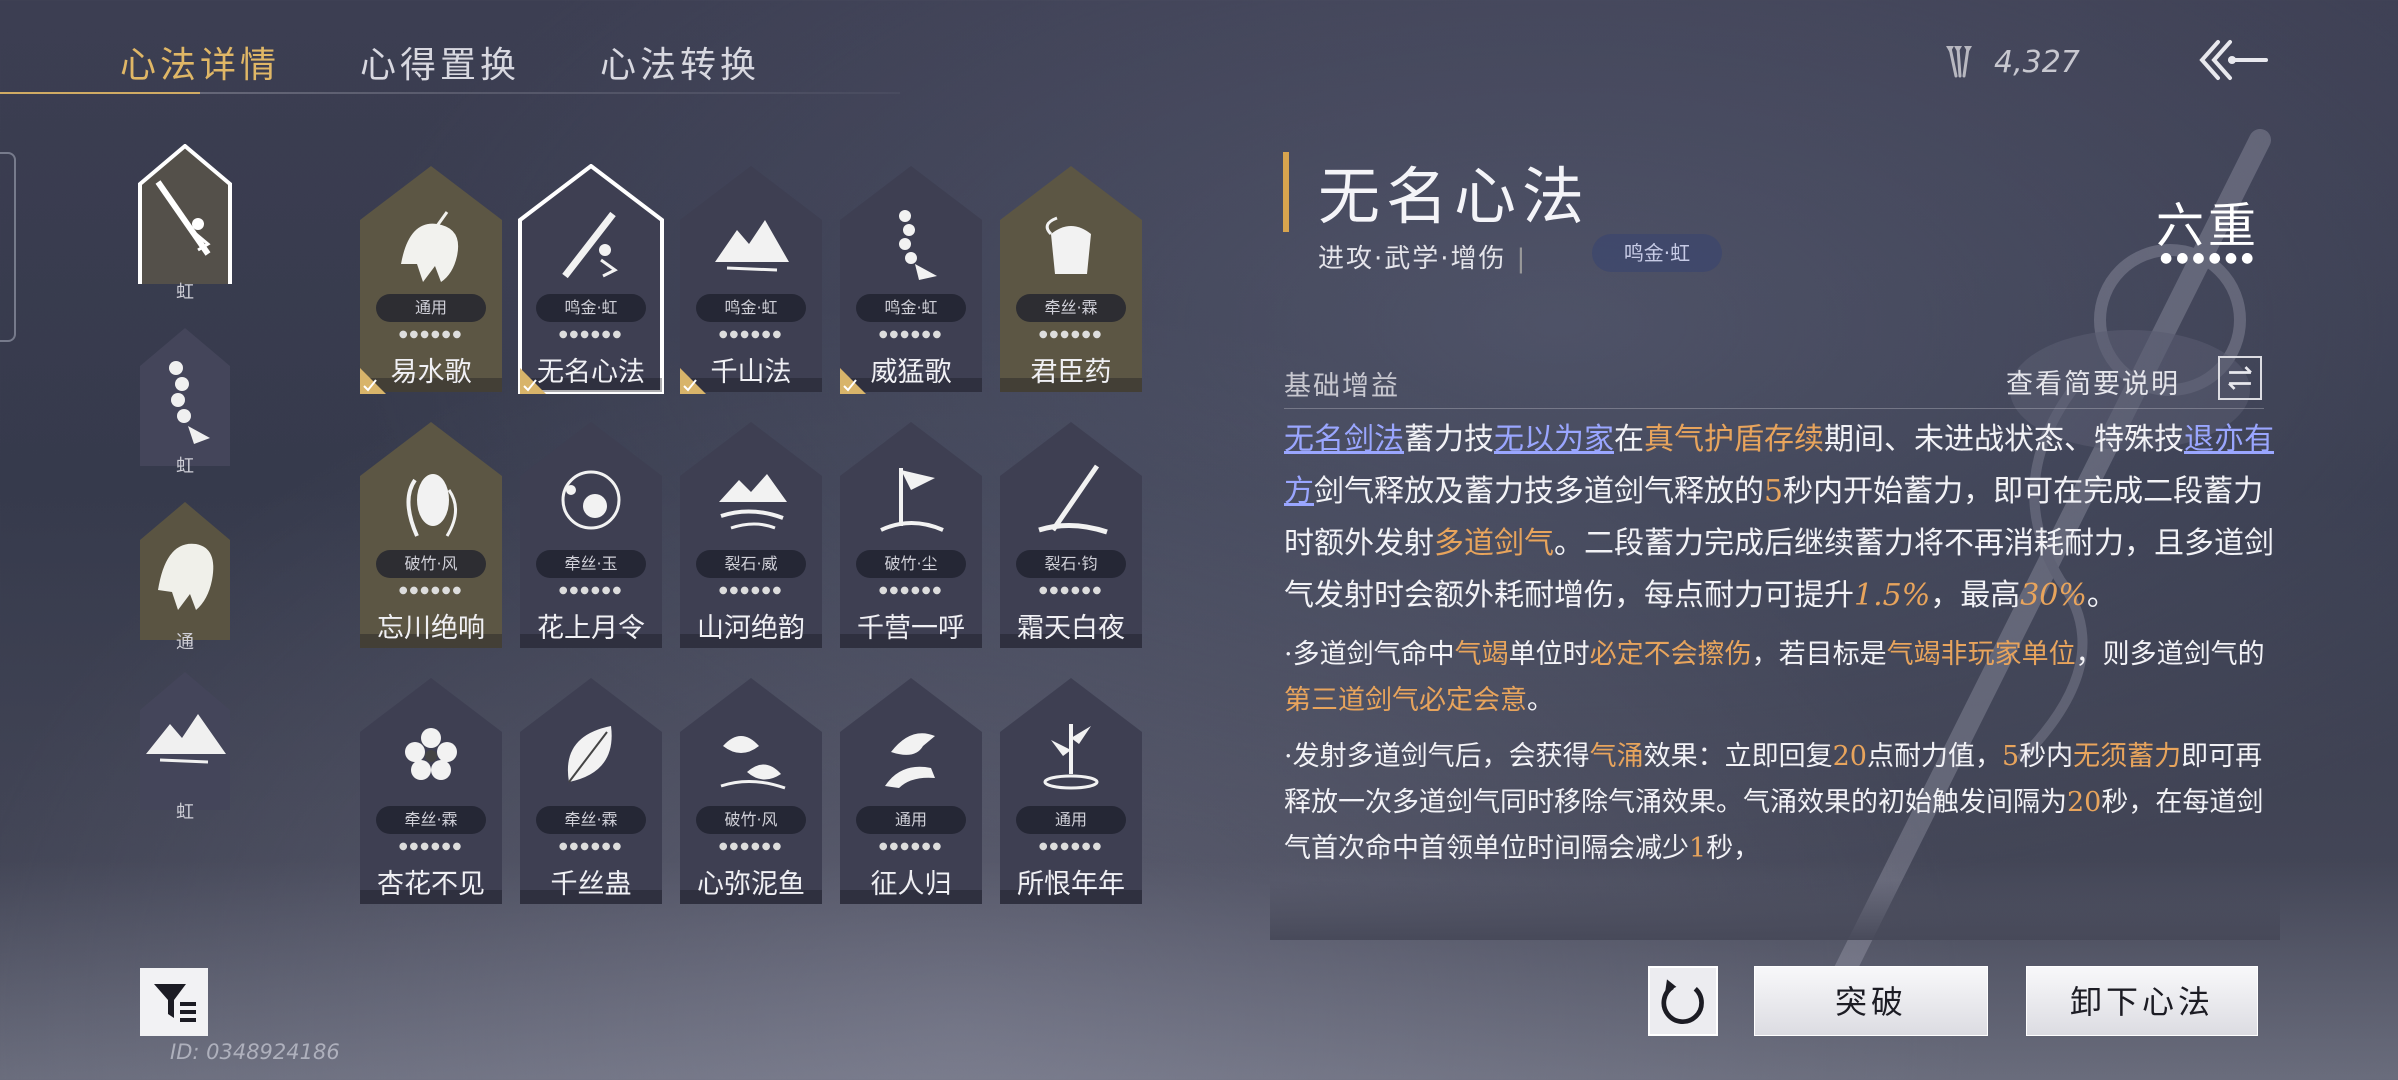 The image size is (2398, 1080). What do you see at coordinates (2004, 439) in the screenshot?
I see `description-text: 期间、未进战状态、特殊技` at bounding box center [2004, 439].